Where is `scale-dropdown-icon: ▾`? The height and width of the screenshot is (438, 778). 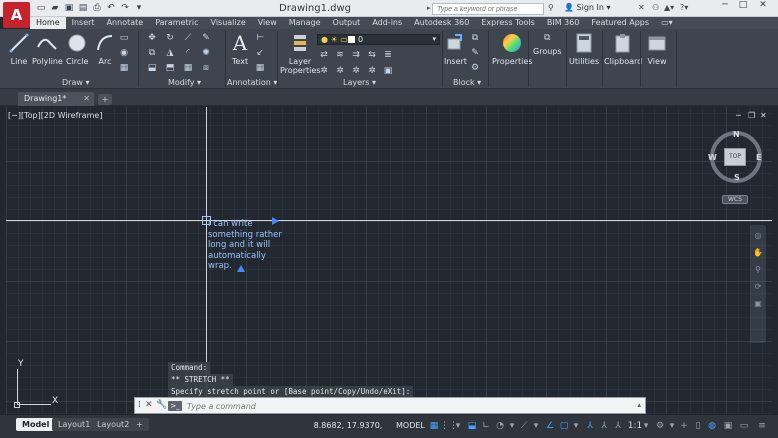
scale-dropdown-icon: ▾ is located at coordinates (646, 426).